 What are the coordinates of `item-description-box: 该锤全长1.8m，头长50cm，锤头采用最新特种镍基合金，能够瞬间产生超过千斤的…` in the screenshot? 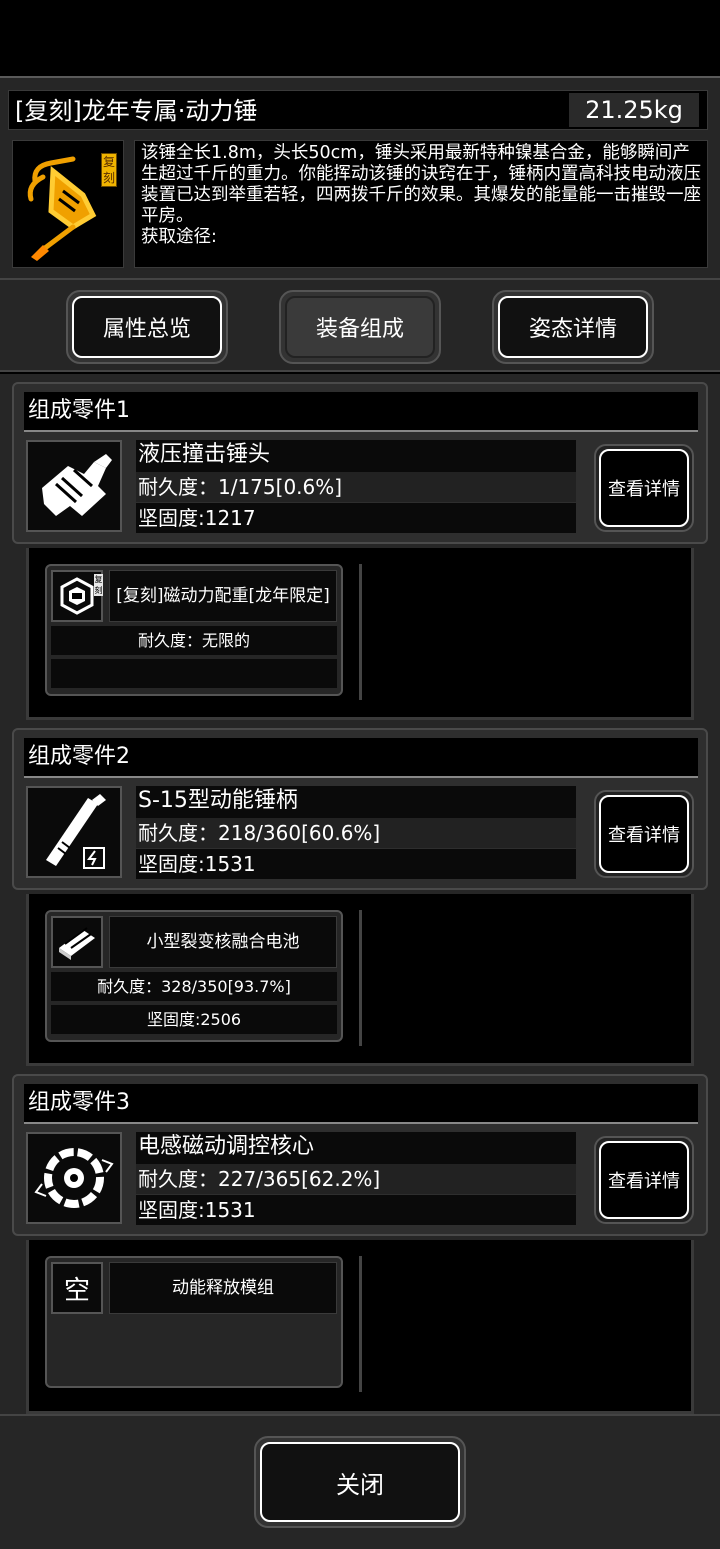 It's located at (421, 204).